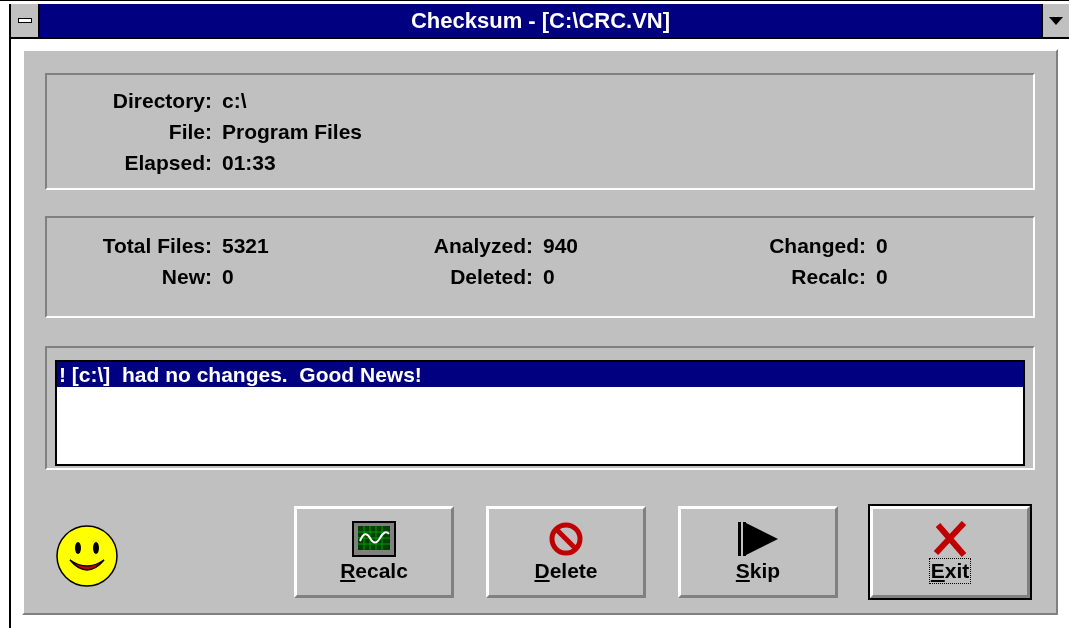  What do you see at coordinates (161, 101) in the screenshot?
I see `field-label: Directory:` at bounding box center [161, 101].